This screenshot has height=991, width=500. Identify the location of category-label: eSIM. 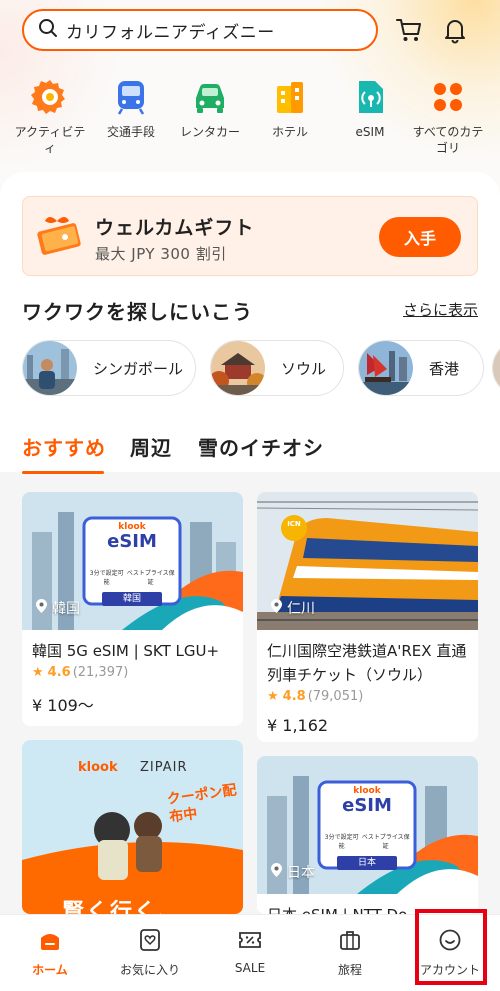
(370, 132).